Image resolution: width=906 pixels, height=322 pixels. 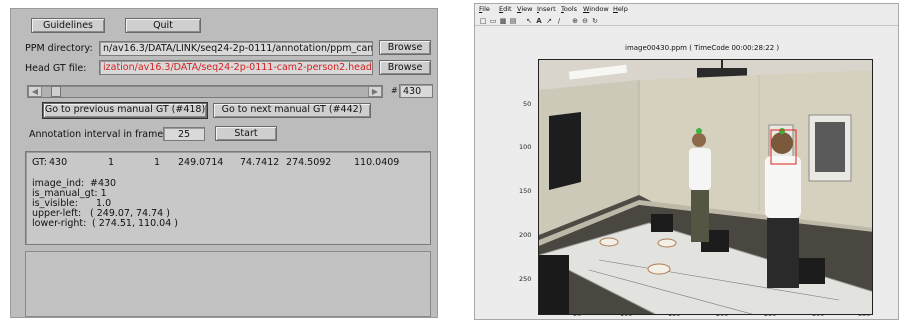 What do you see at coordinates (505, 9) in the screenshot?
I see `menu-edit: Edit` at bounding box center [505, 9].